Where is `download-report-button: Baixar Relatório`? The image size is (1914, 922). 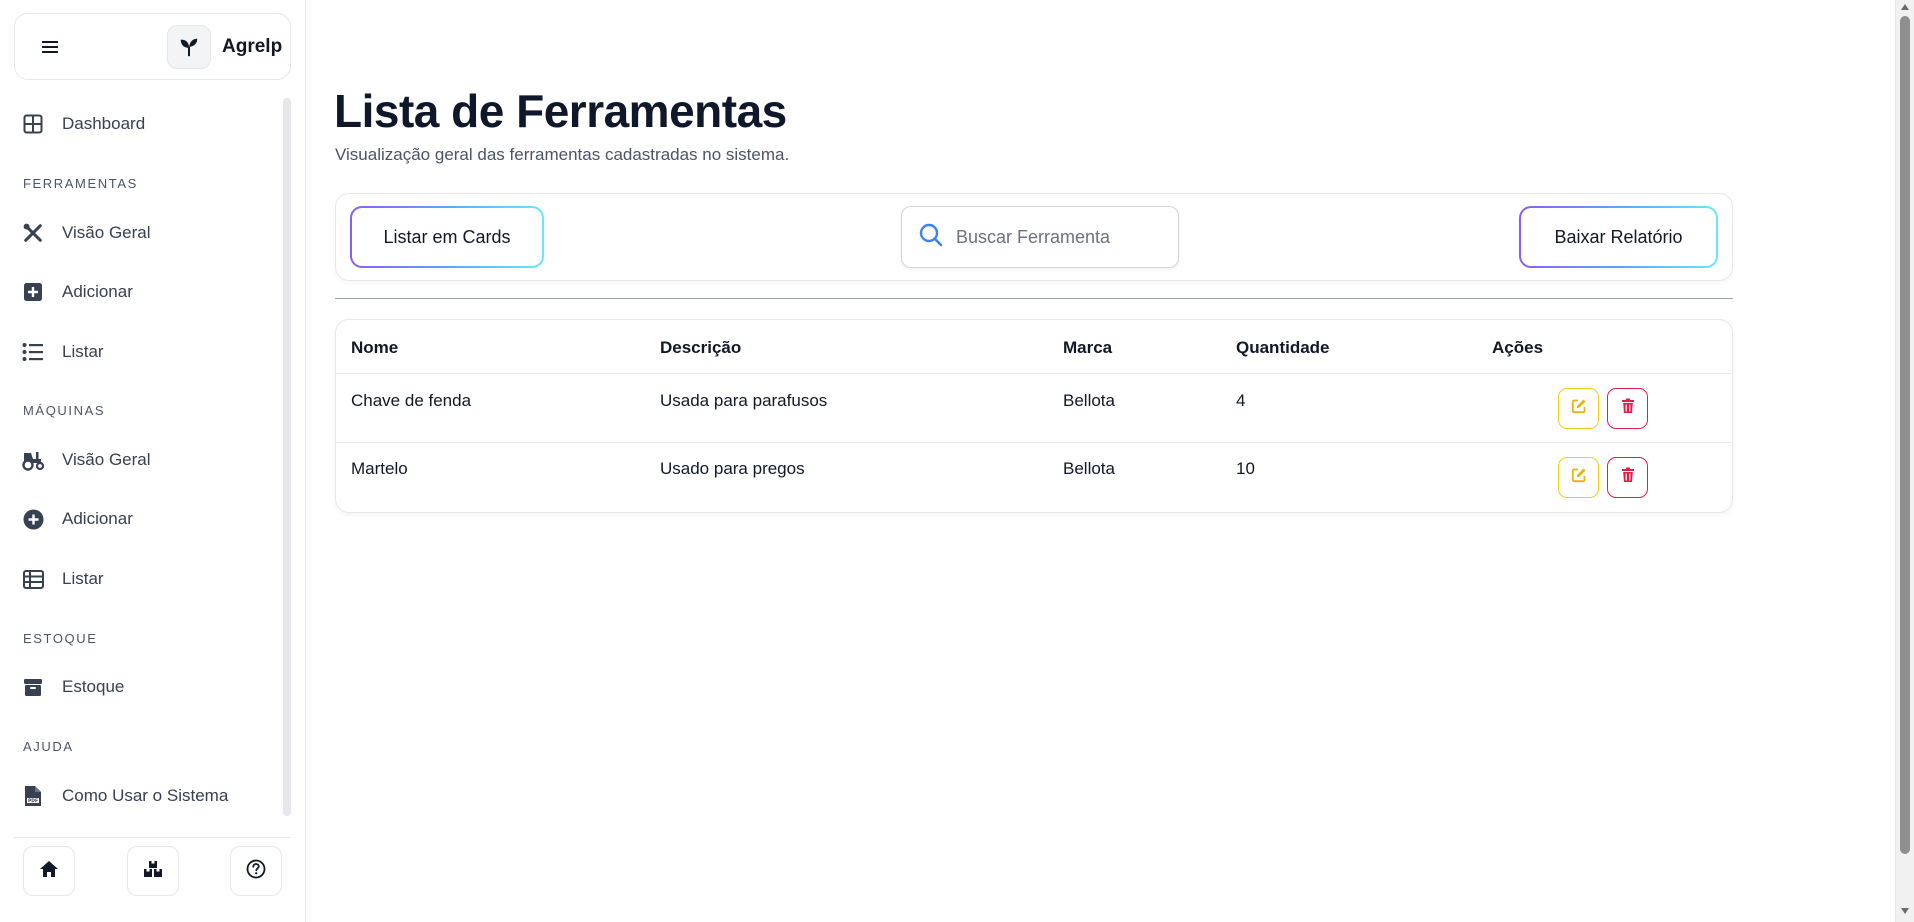 download-report-button: Baixar Relatório is located at coordinates (1618, 237).